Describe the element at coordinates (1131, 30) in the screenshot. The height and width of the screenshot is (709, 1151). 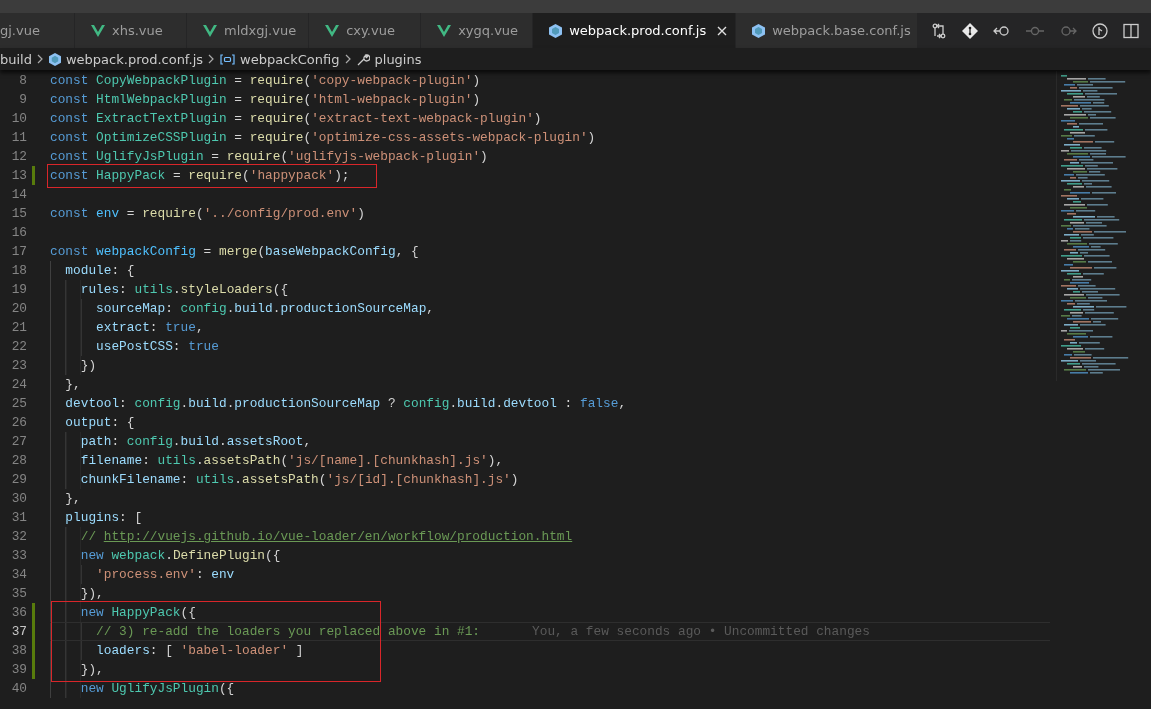
I see `split-editor-icon` at that location.